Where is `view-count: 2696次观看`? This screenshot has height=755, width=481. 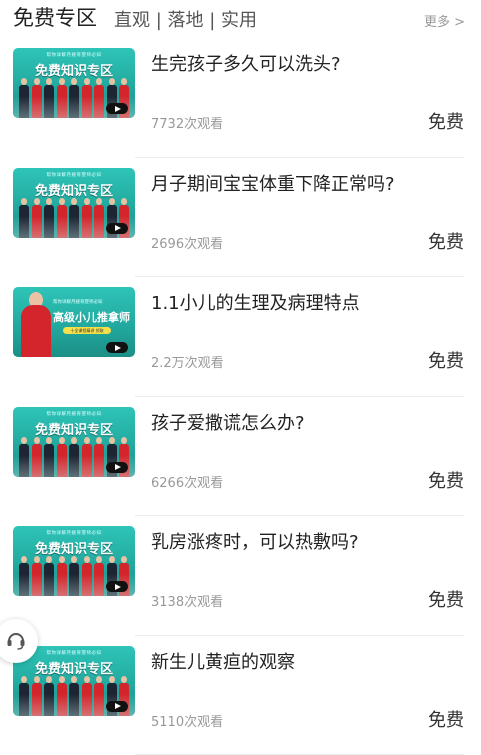
view-count: 2696次观看 is located at coordinates (187, 242).